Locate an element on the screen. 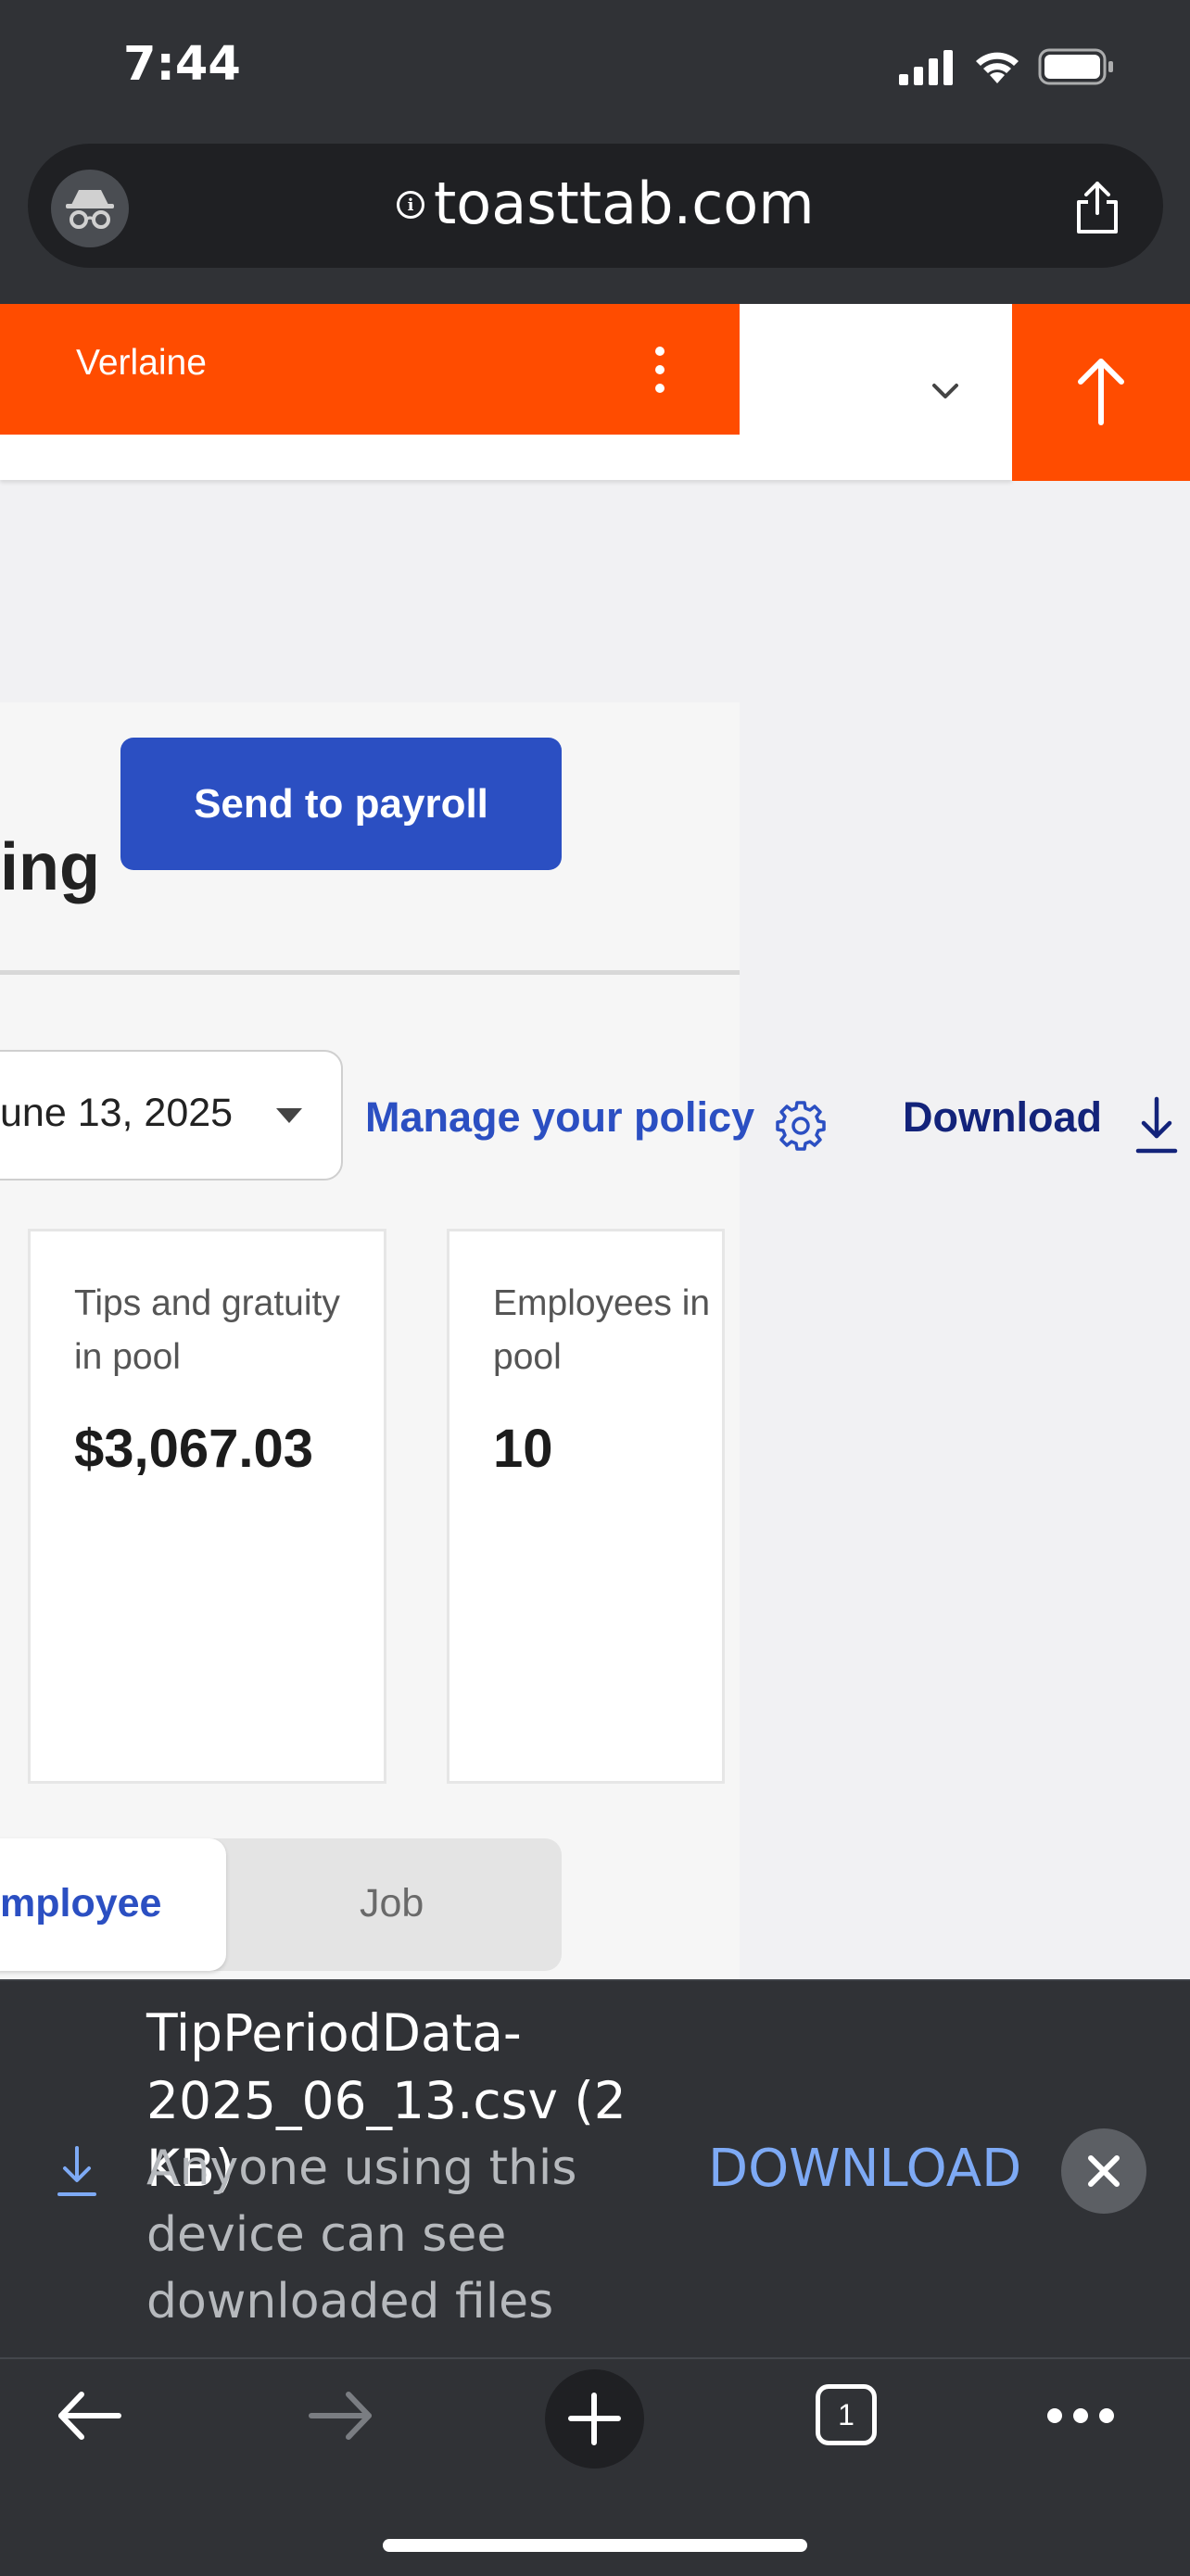 This screenshot has height=2576, width=1190. page-title: ing is located at coordinates (50, 867).